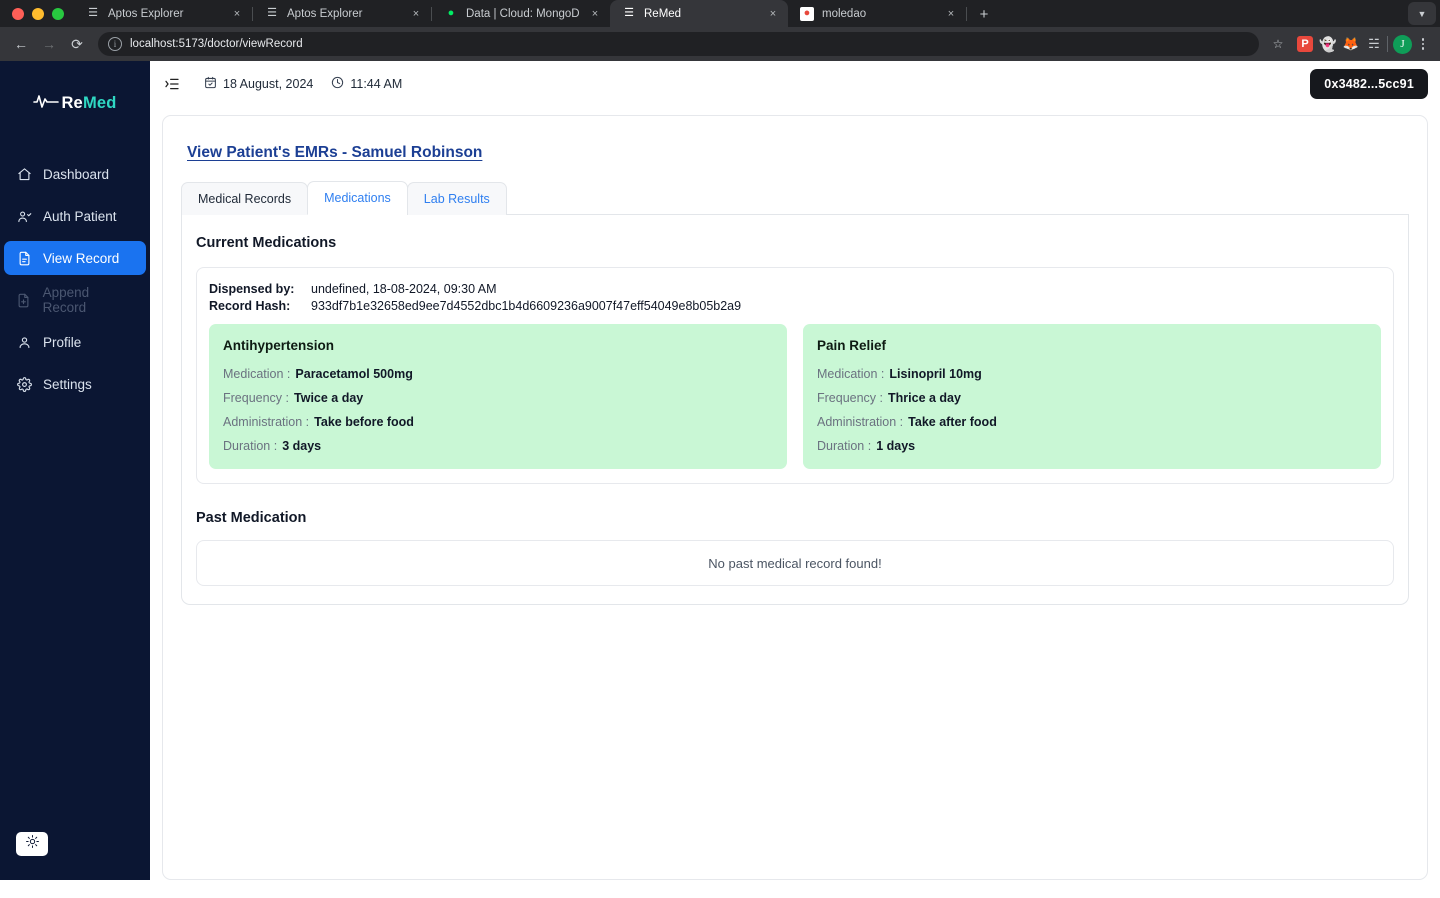 This screenshot has height=898, width=1440. Describe the element at coordinates (795, 563) in the screenshot. I see `past-medication-empty-state: No past medical record found!` at that location.